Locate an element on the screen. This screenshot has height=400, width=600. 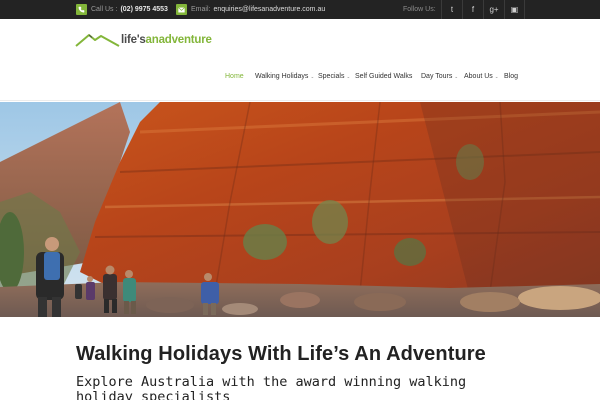
twitter-icon: t is located at coordinates (451, 9).